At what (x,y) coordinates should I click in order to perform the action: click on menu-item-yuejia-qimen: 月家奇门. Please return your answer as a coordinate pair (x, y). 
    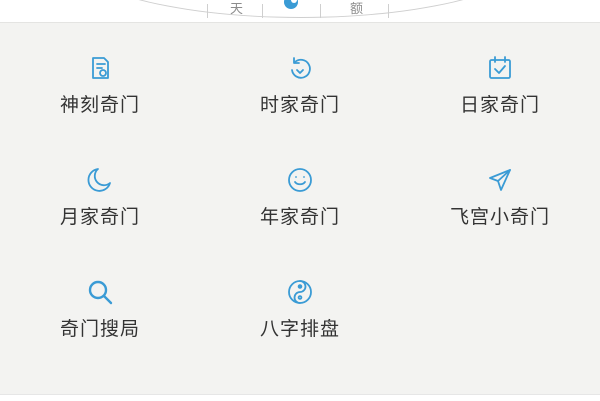
    Looking at the image, I should click on (100, 221).